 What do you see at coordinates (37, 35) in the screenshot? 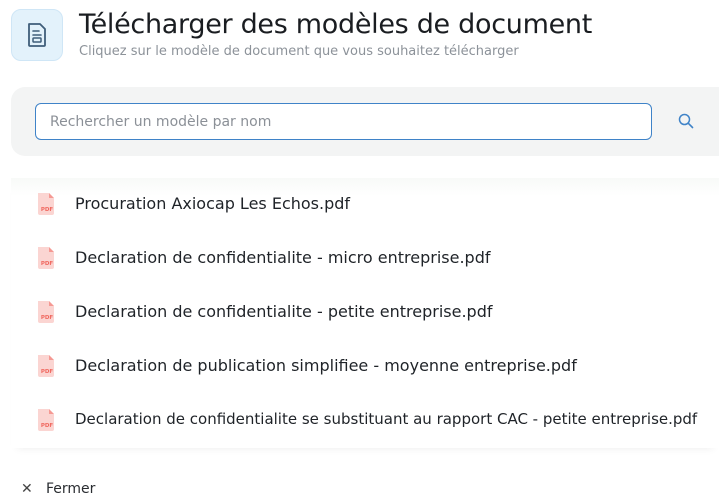
I see `document-icon` at bounding box center [37, 35].